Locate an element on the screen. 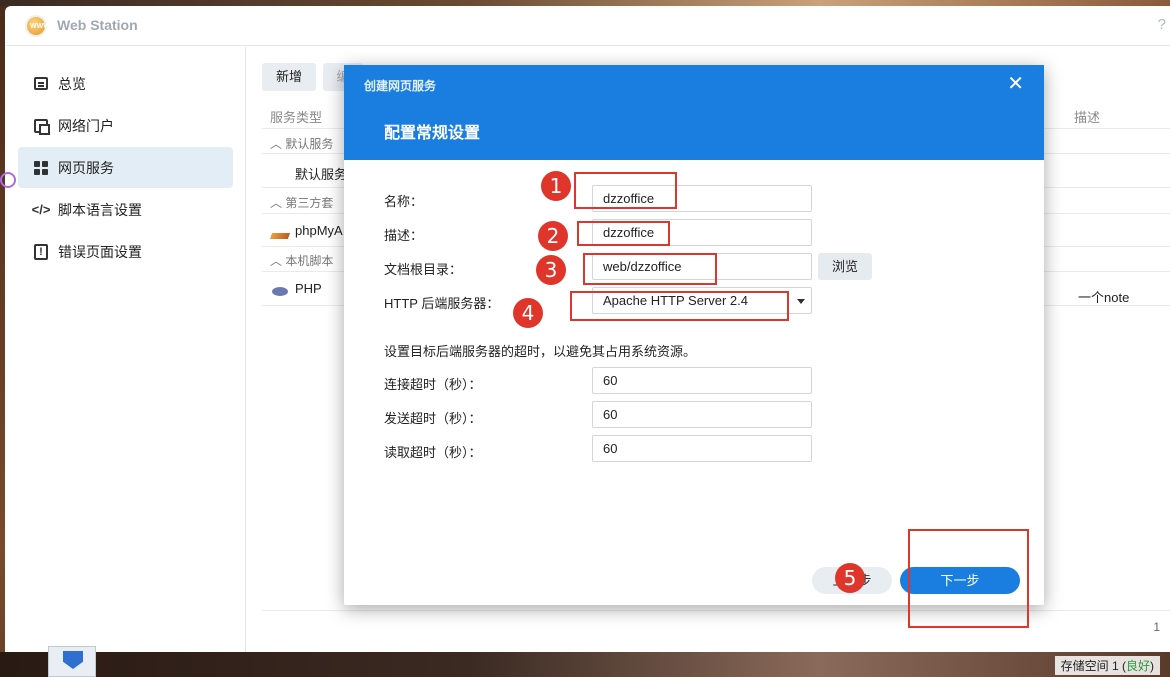 The height and width of the screenshot is (677, 1170). annotation-number: 5 is located at coordinates (850, 578).